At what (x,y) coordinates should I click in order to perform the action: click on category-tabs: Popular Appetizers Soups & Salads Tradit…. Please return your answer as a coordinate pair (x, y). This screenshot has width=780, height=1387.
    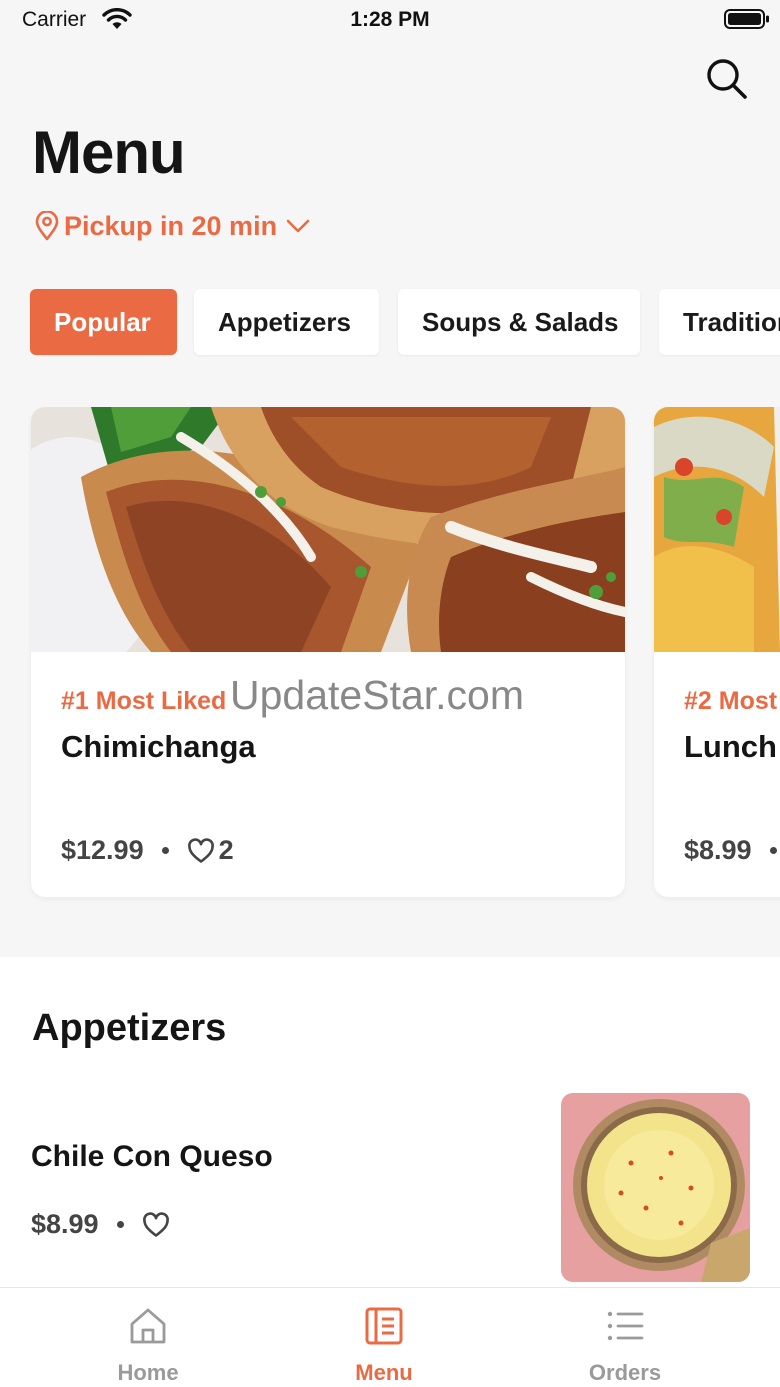
    Looking at the image, I should click on (390, 322).